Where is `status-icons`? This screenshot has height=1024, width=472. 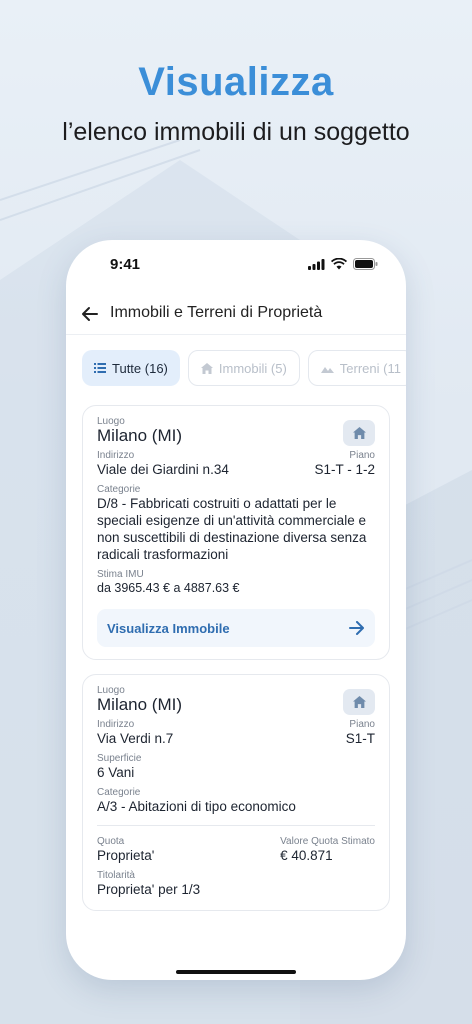 status-icons is located at coordinates (343, 264).